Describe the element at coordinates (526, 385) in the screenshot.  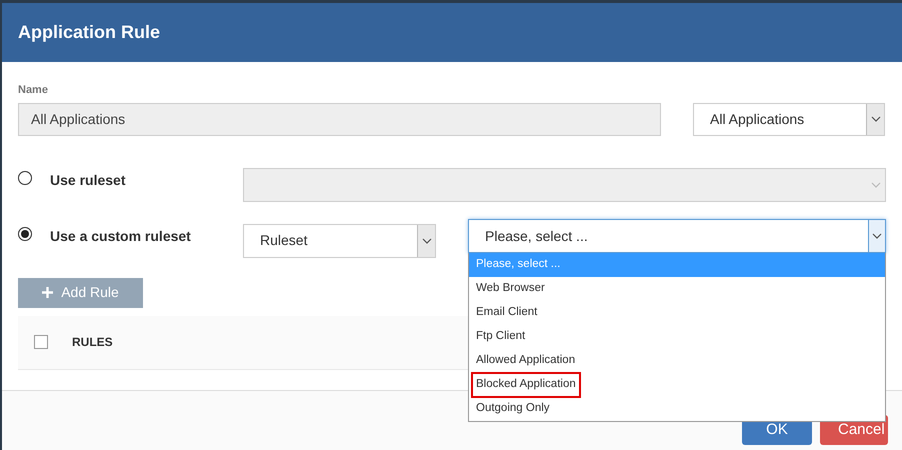
I see `dropdown-option: Blocked Application` at that location.